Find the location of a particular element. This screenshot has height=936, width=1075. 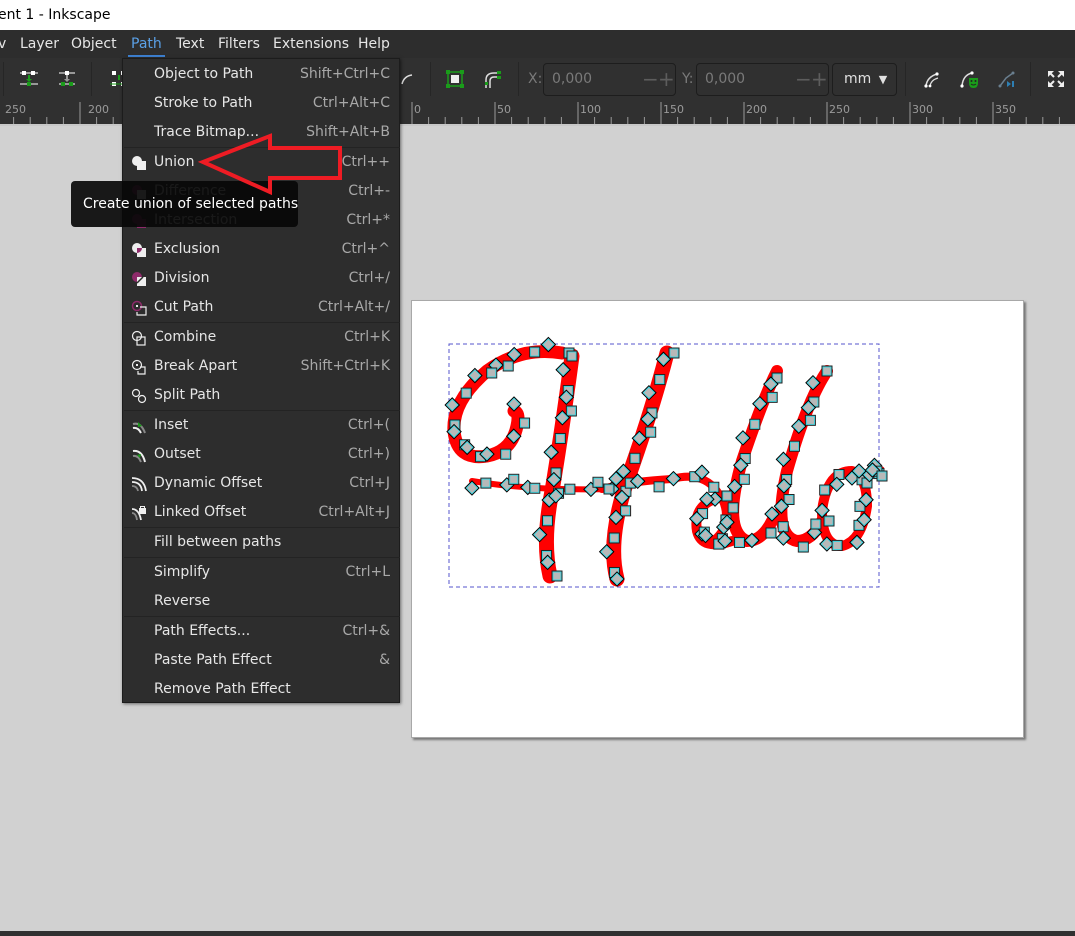

menu-item-trace-bitmap: Trace Bitmap... Shift+Alt+B is located at coordinates (261, 132).